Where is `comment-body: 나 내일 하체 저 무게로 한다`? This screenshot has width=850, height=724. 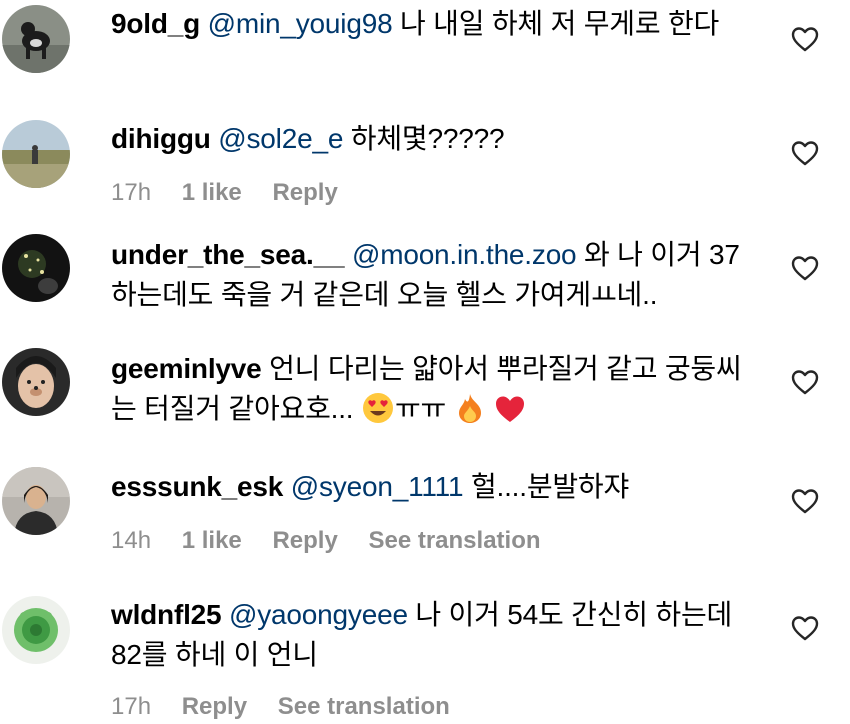
comment-body: 나 내일 하체 저 무게로 한다 is located at coordinates (560, 23).